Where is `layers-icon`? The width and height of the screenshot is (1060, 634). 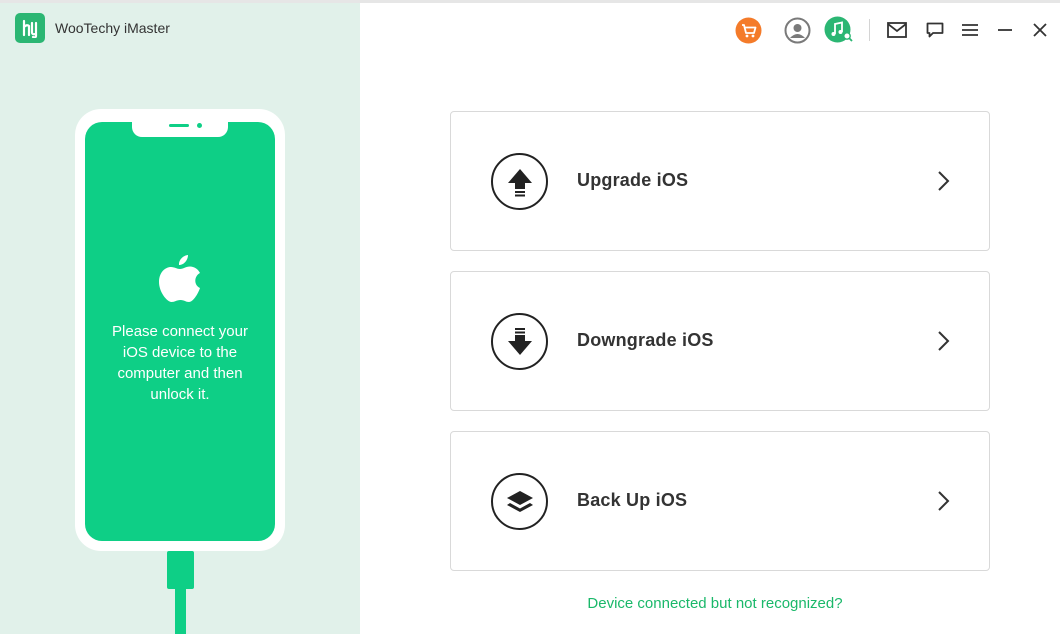
layers-icon is located at coordinates (519, 501).